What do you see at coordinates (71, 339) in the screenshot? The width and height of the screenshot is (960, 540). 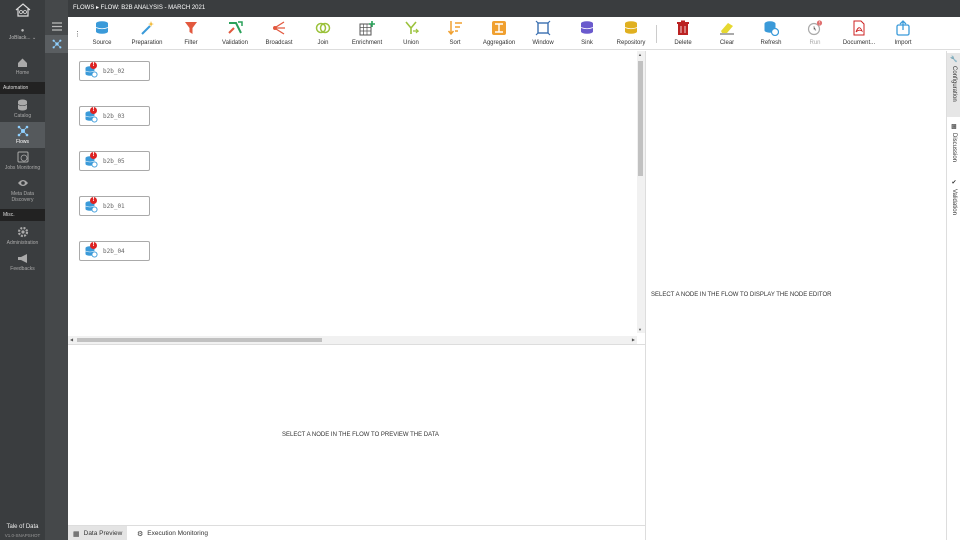 I see `scroll-left-icon: ◀` at bounding box center [71, 339].